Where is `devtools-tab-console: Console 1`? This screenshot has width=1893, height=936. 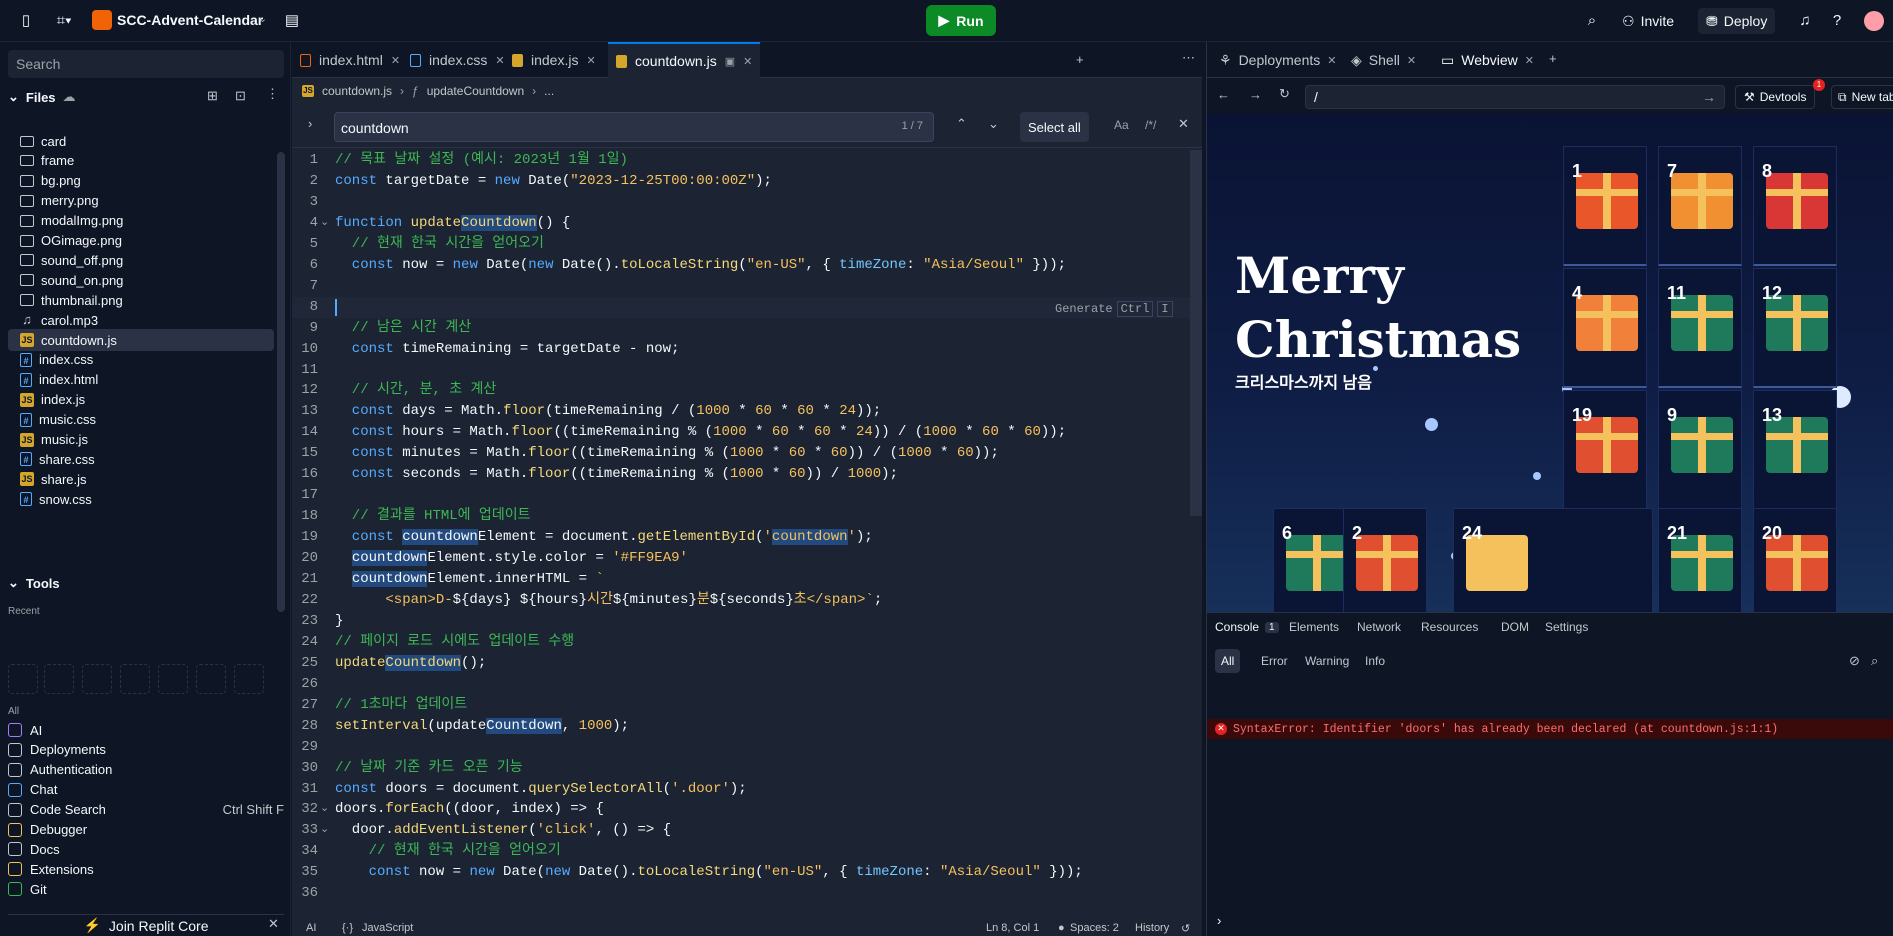
devtools-tab-console: Console 1 is located at coordinates (1247, 627).